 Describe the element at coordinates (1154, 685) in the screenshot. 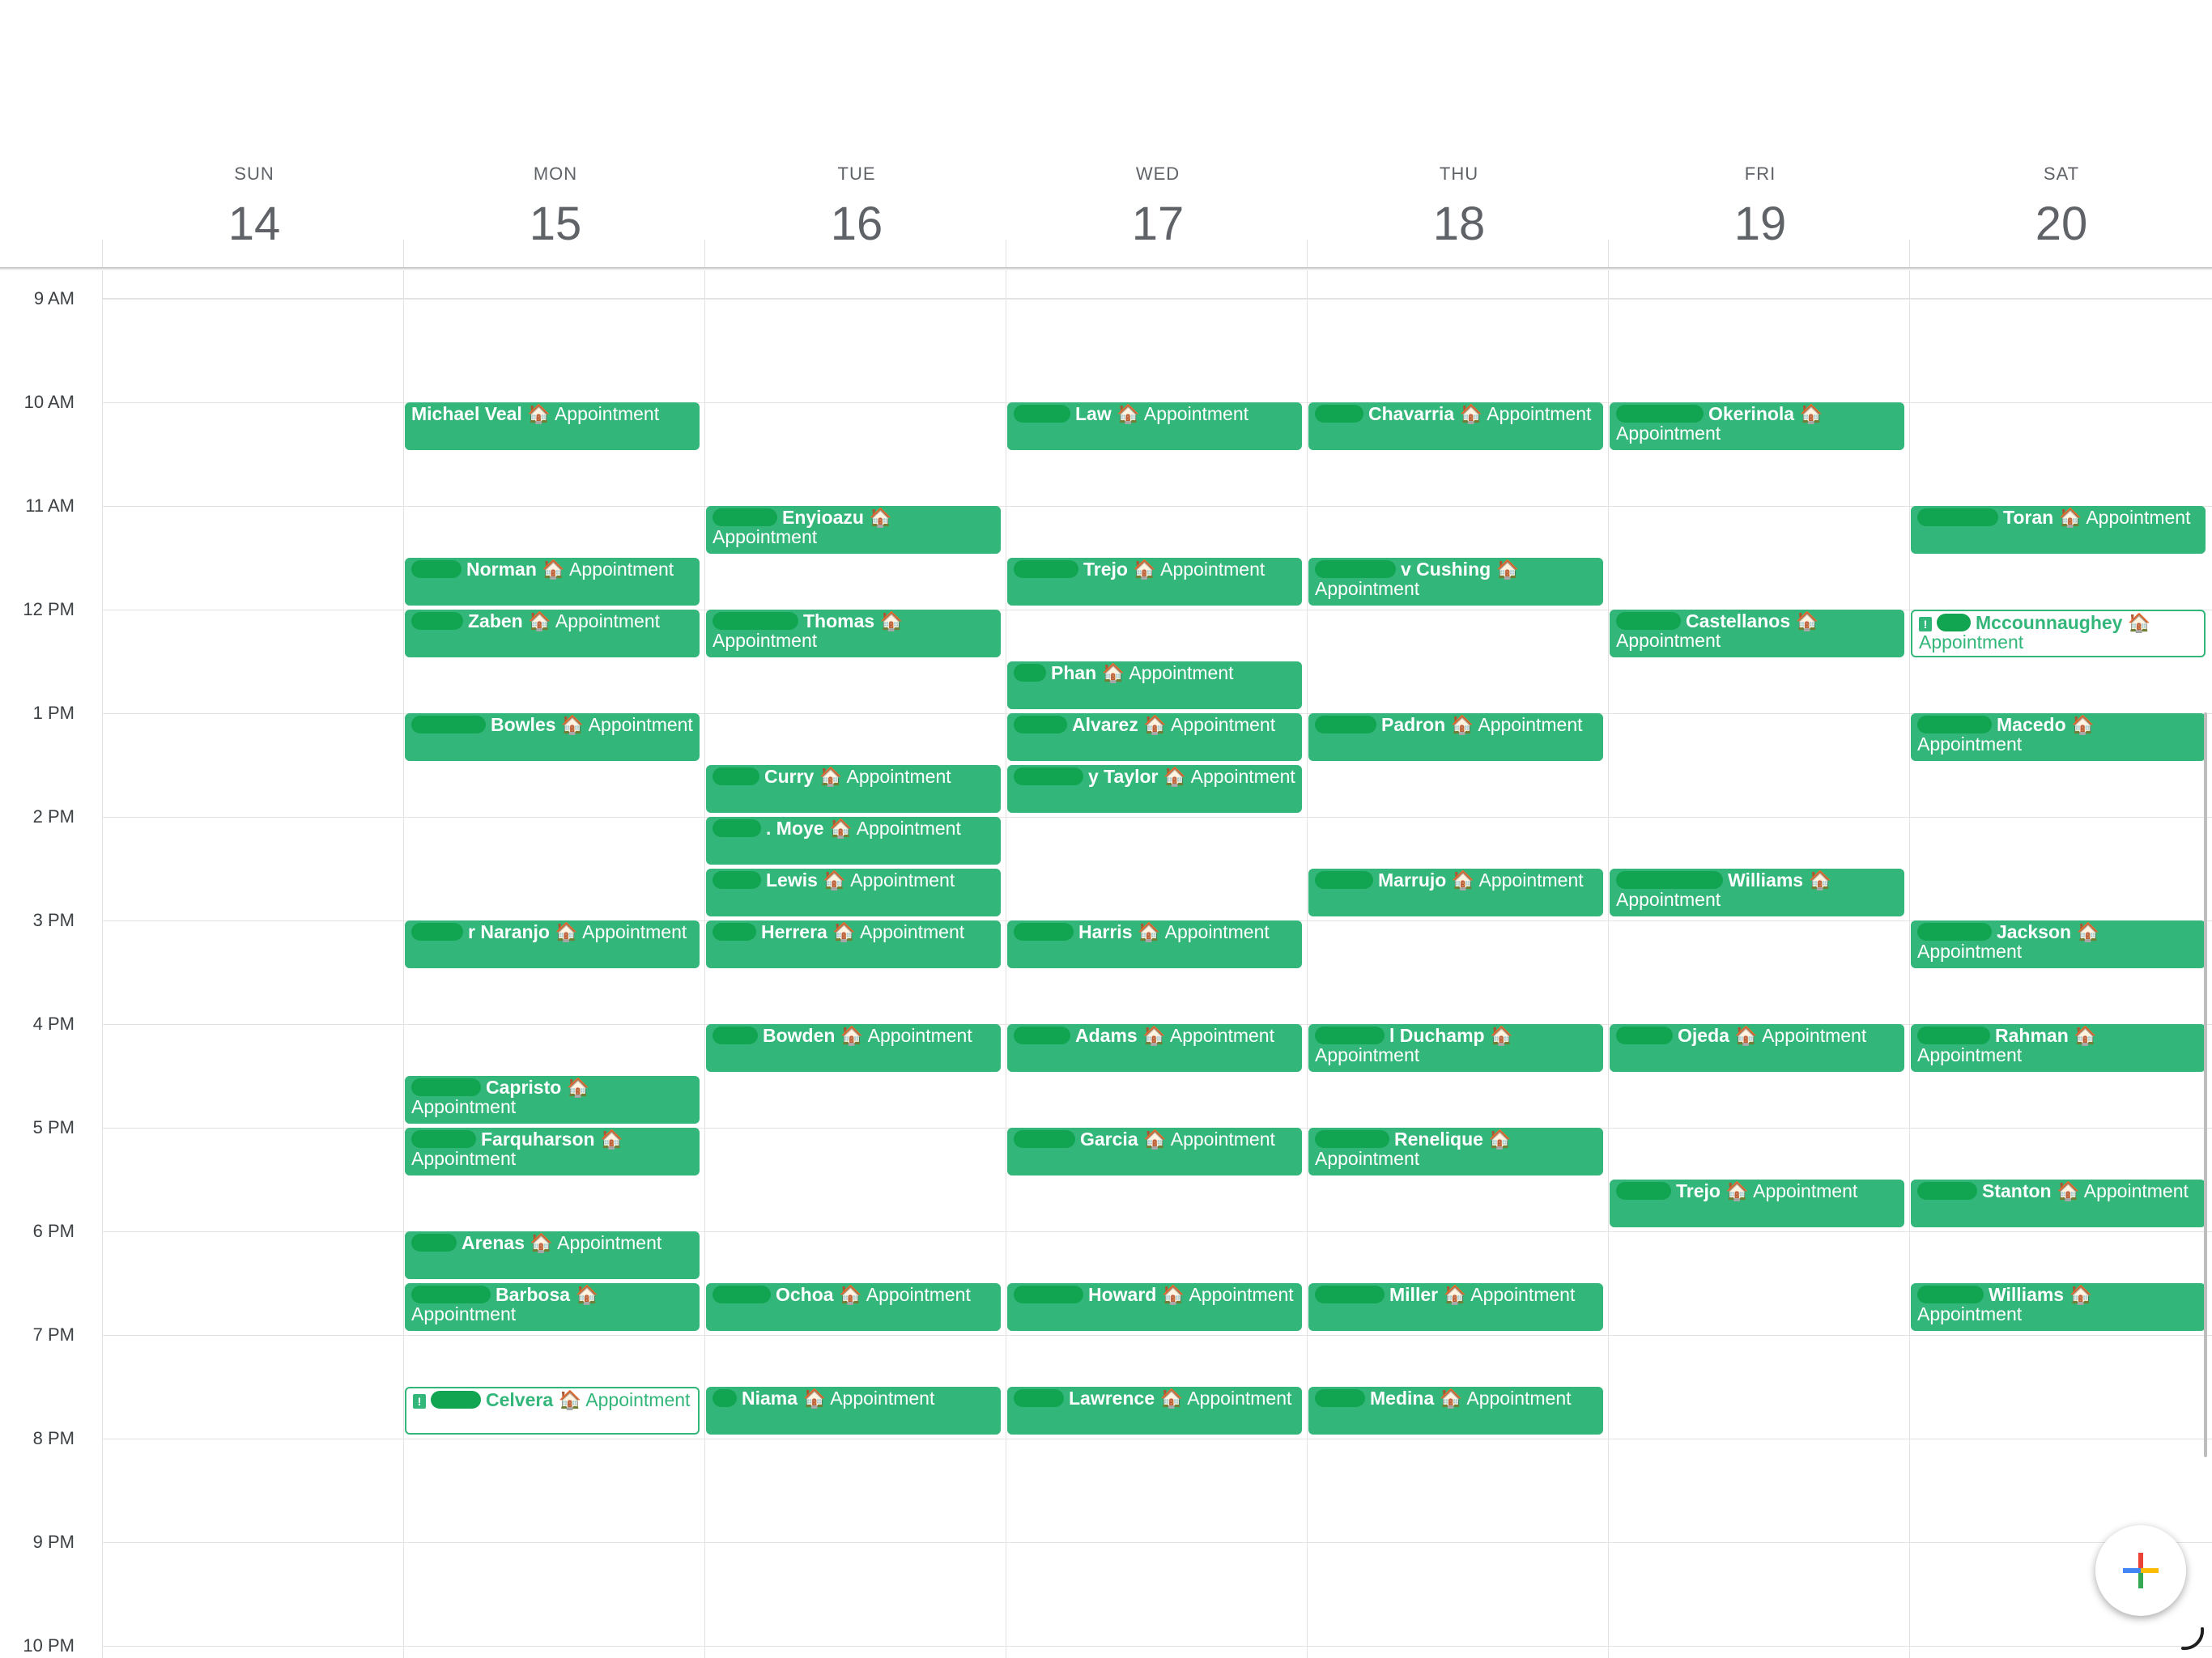

I see `event-card: Phan 🏠 Appointment` at that location.